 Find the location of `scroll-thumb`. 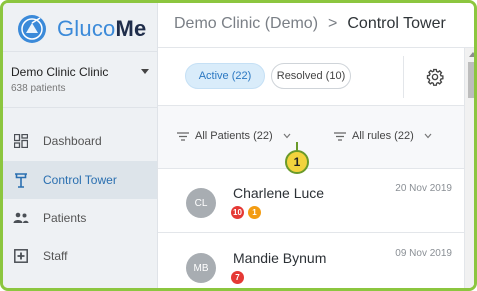

scroll-thumb is located at coordinates (471, 80).